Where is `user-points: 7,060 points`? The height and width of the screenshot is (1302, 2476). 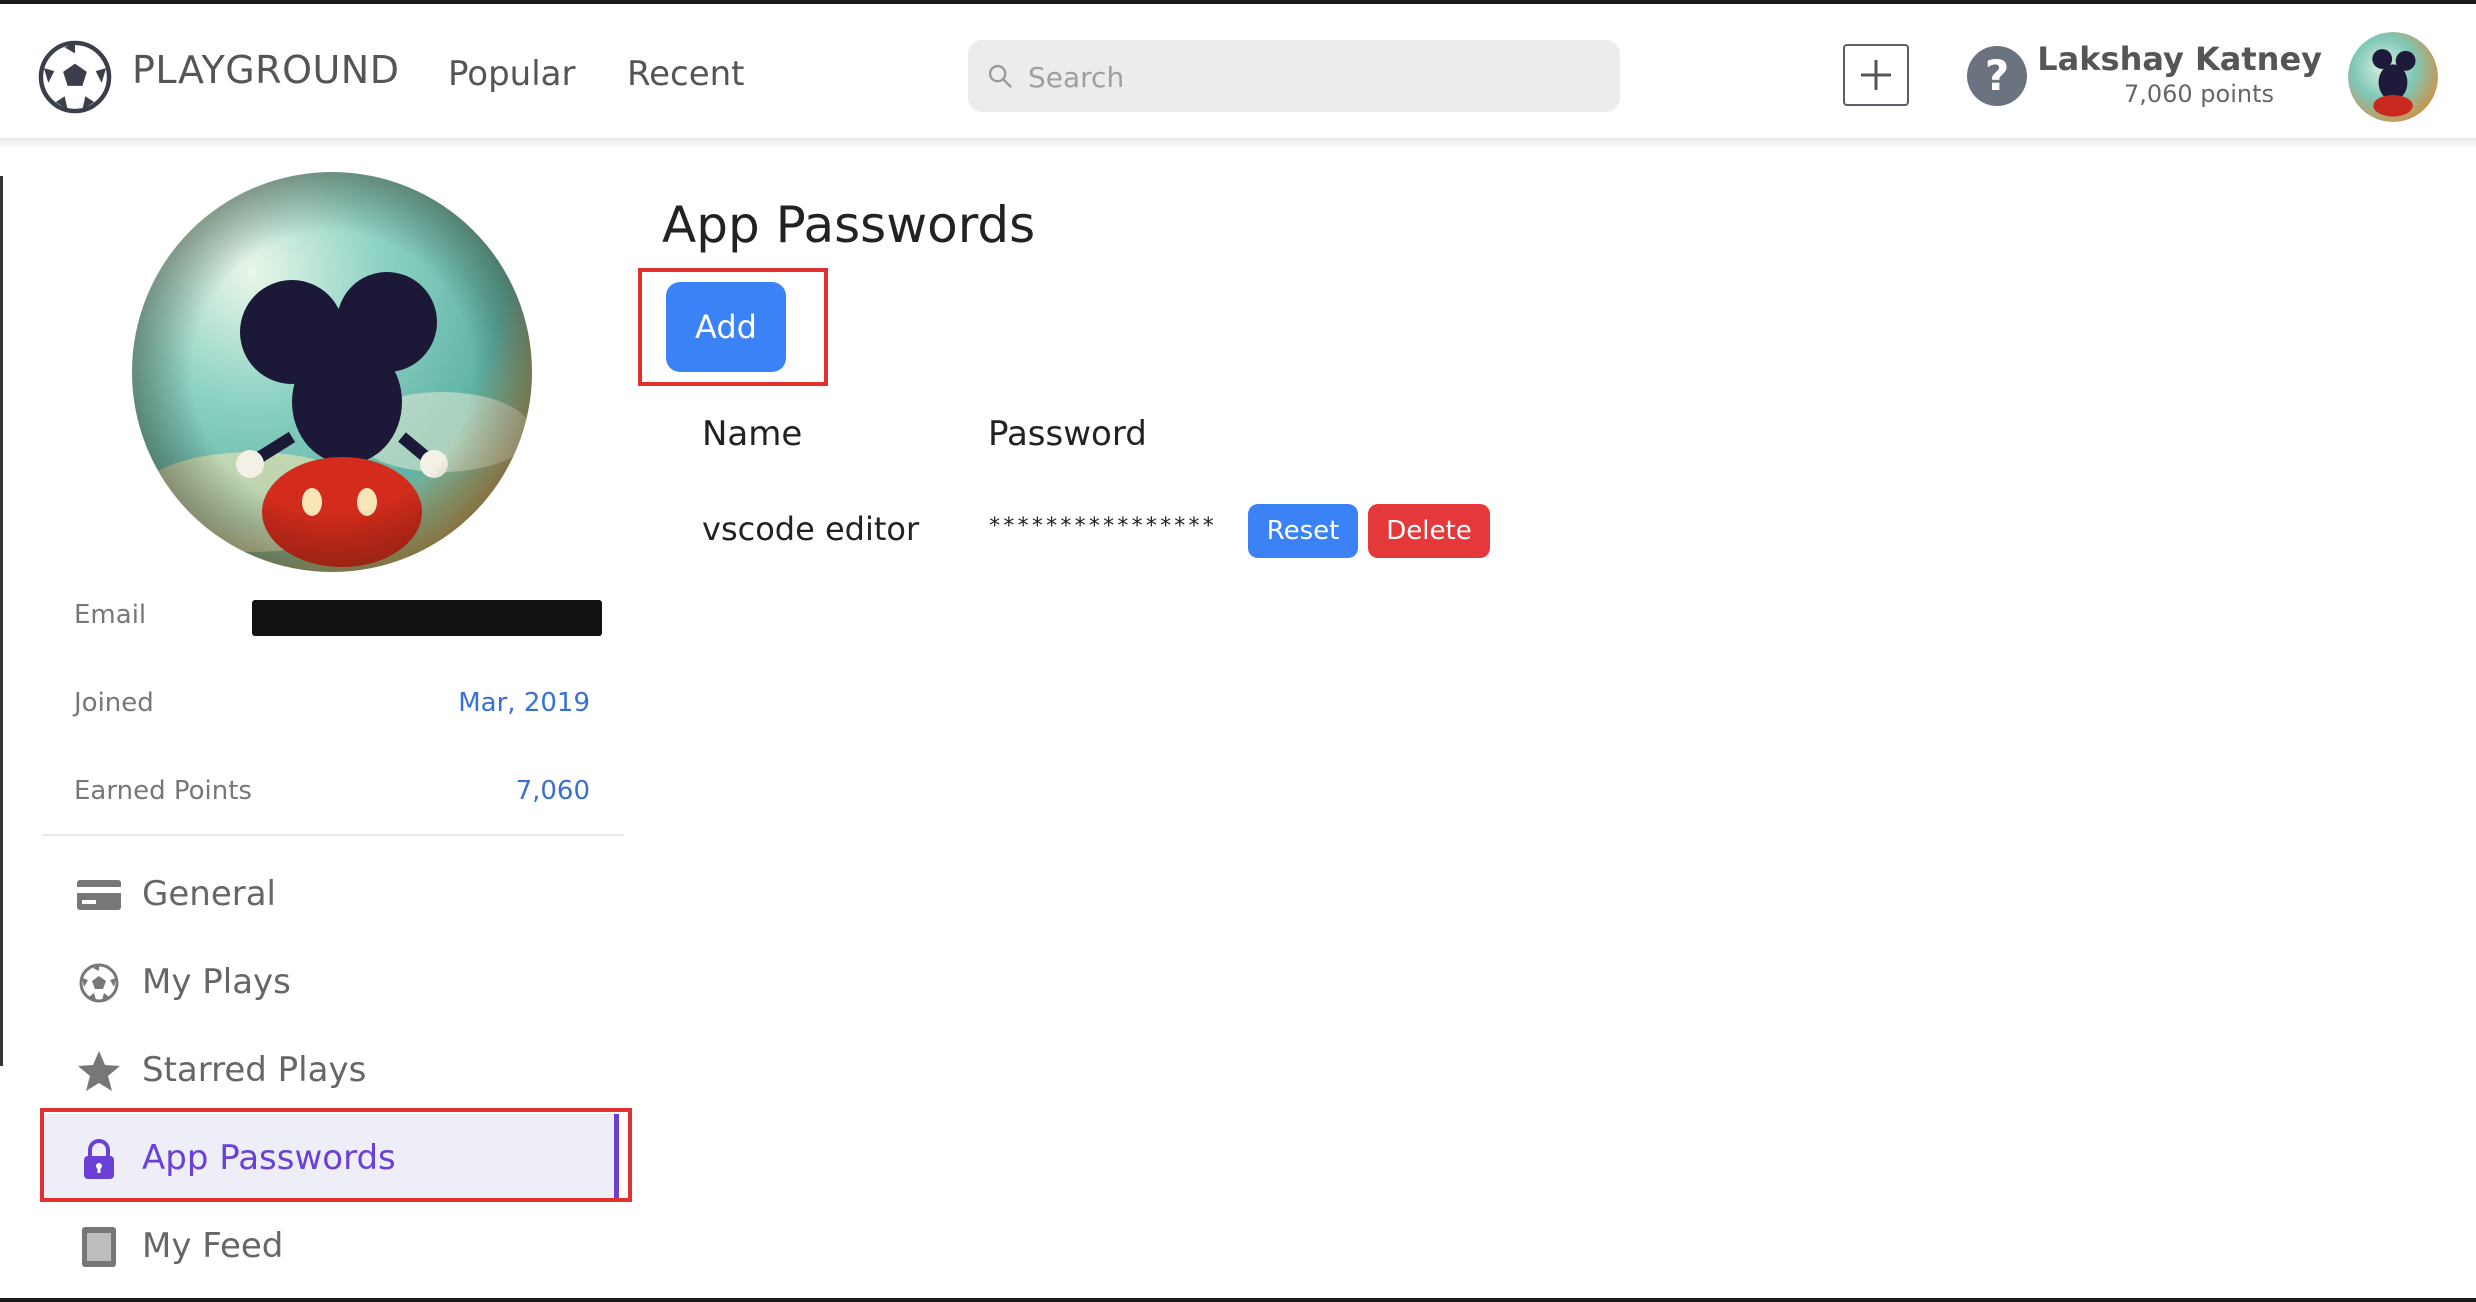 user-points: 7,060 points is located at coordinates (2198, 94).